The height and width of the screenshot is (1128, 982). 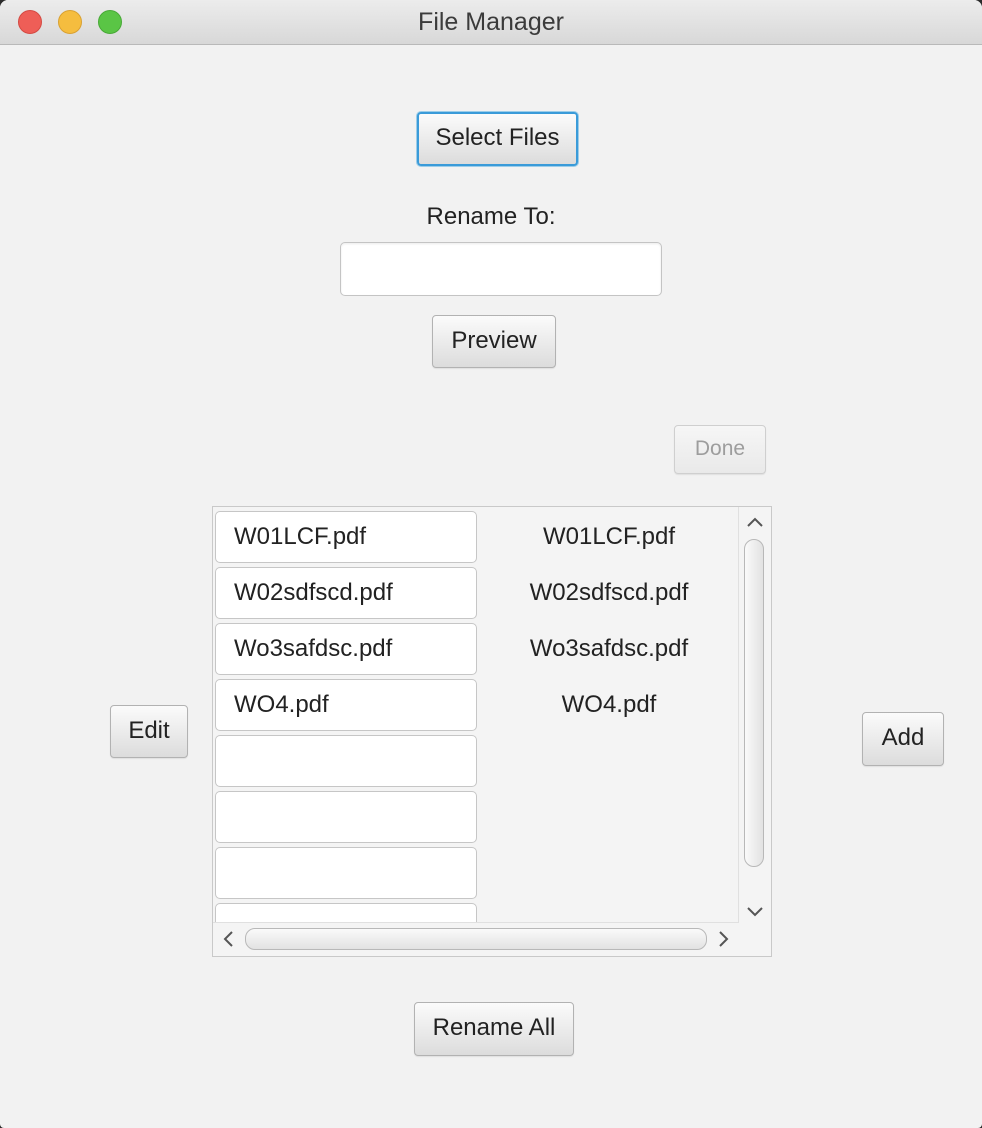 What do you see at coordinates (755, 939) in the screenshot?
I see `scrollbar-corner` at bounding box center [755, 939].